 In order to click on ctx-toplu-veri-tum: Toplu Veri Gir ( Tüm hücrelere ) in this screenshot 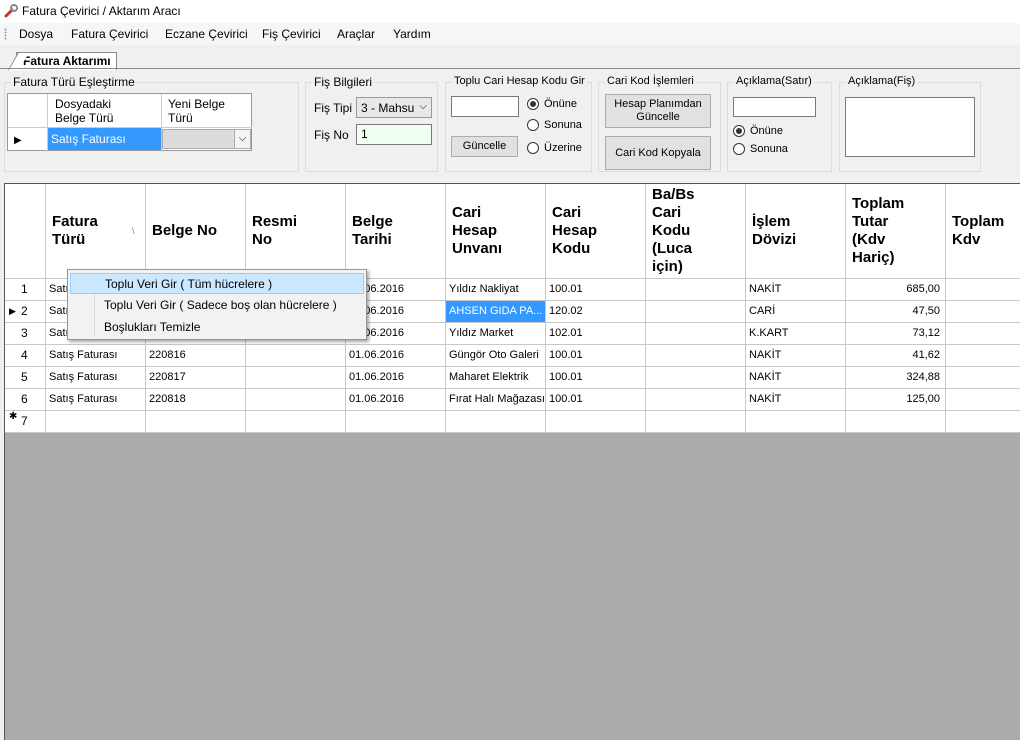, I will do `click(217, 283)`.